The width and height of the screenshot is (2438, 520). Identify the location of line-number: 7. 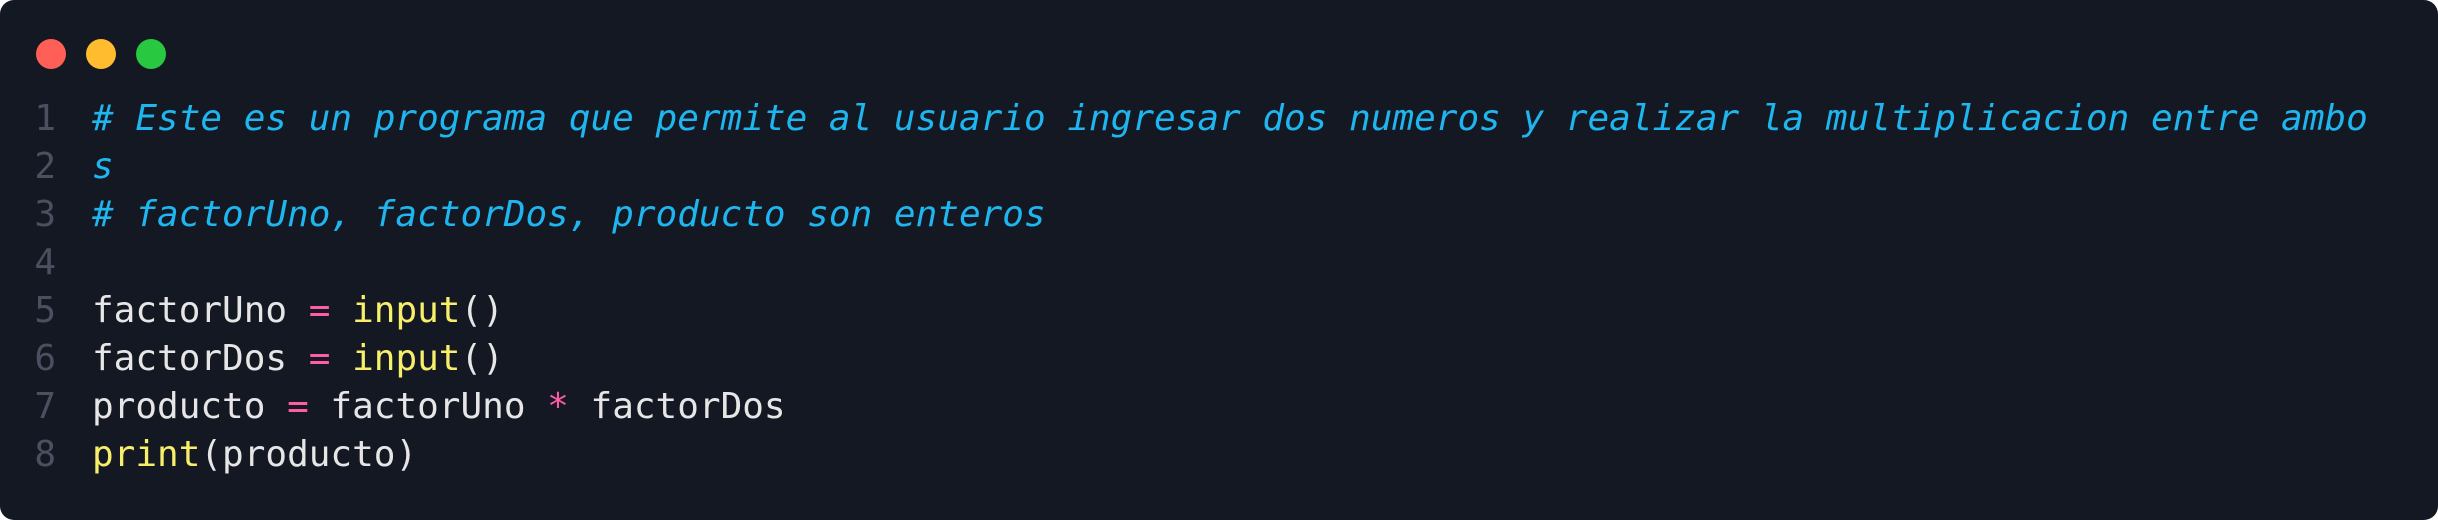
(45, 406).